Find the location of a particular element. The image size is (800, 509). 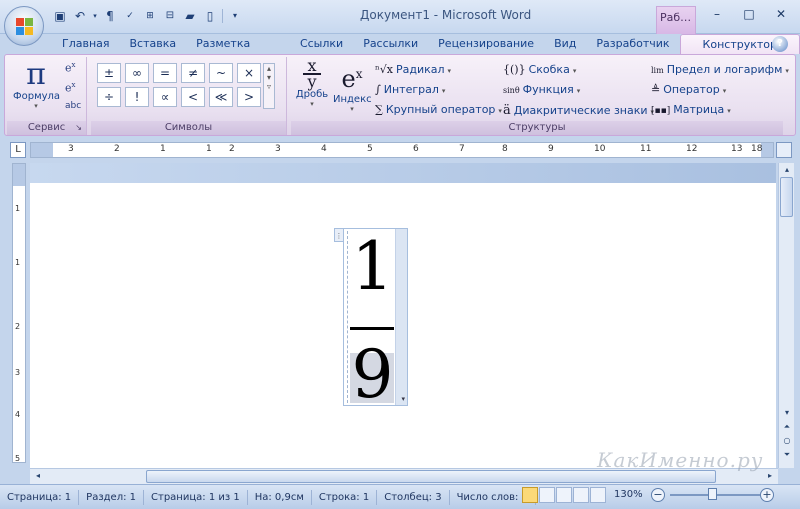

radical-button: ⁿ√x Радикал ▾ is located at coordinates (413, 69).